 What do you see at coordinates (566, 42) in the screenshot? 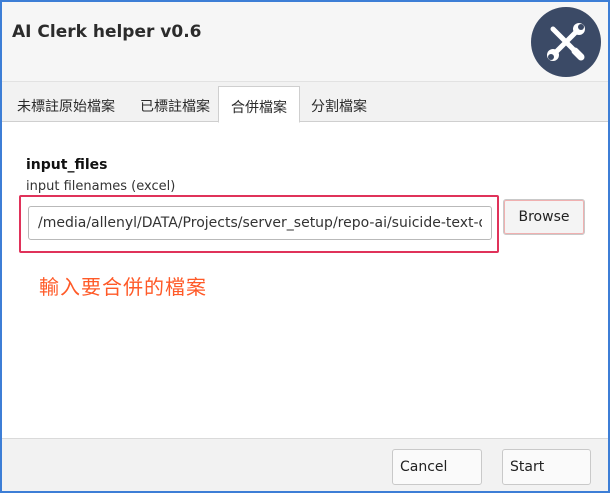
I see `wrench-screwdriver-icon` at bounding box center [566, 42].